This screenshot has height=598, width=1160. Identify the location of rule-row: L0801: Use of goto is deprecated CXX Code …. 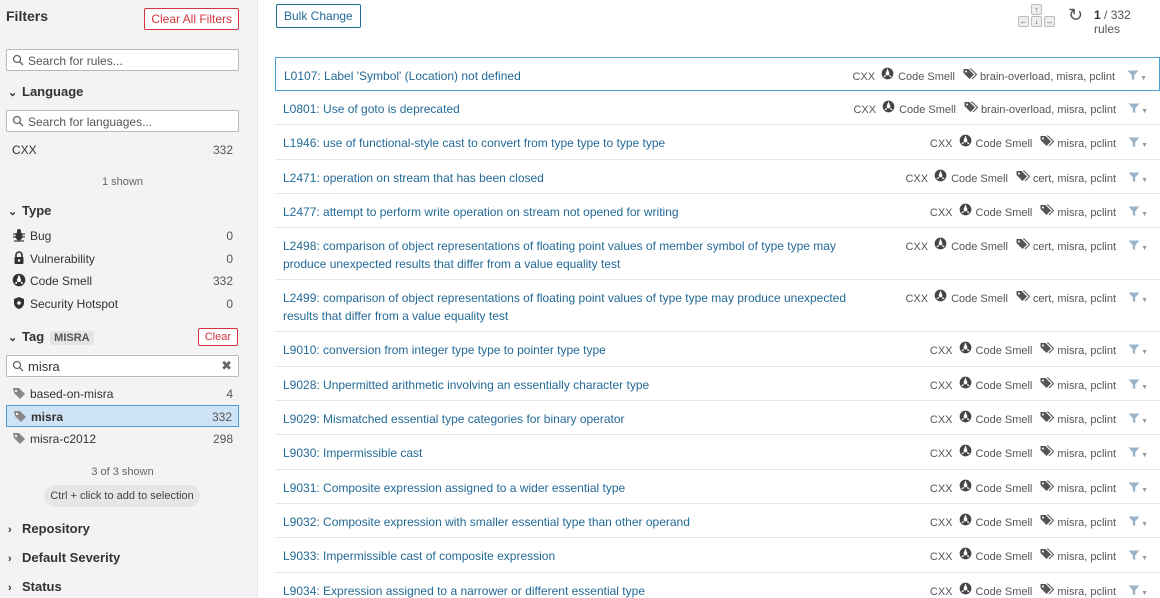
(717, 108).